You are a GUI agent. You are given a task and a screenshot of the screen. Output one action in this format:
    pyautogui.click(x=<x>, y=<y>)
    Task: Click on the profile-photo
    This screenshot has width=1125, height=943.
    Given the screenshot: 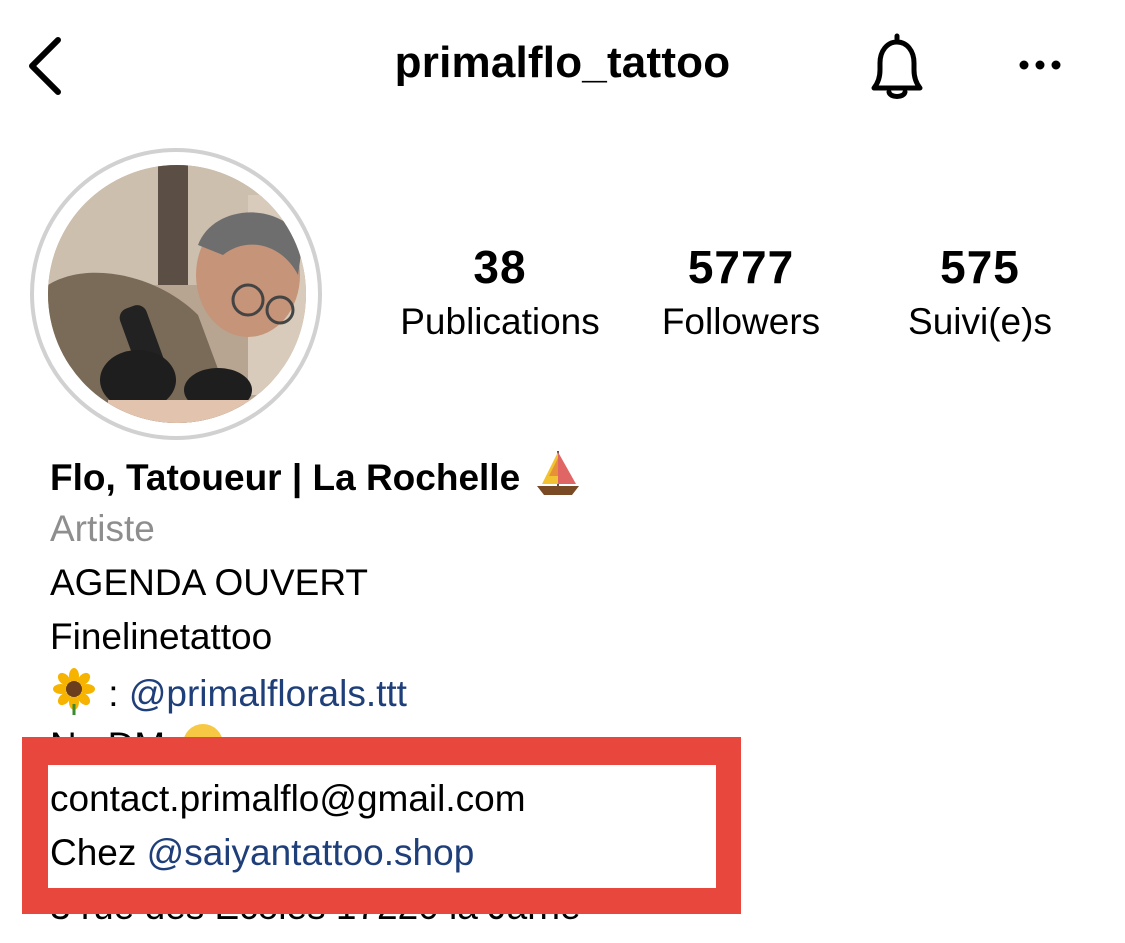 What is the action you would take?
    pyautogui.click(x=177, y=294)
    